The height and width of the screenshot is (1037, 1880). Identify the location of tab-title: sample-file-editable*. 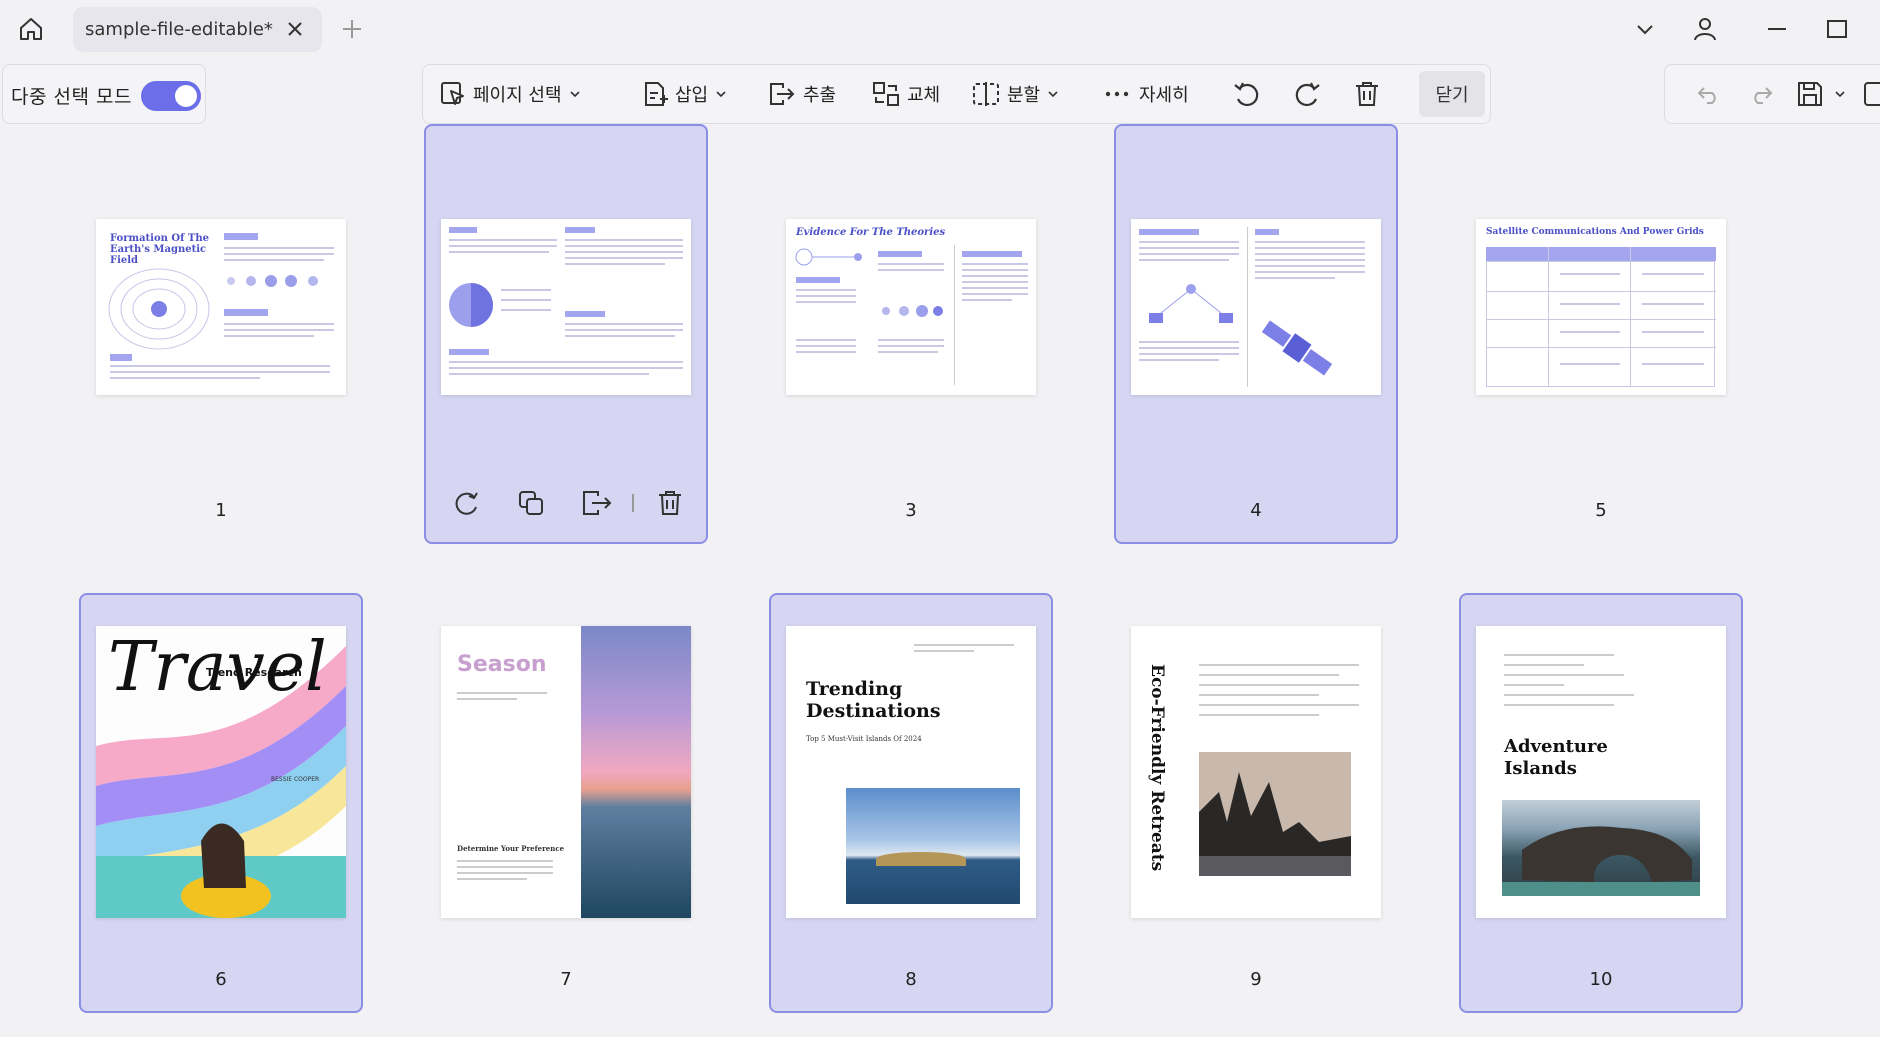
(179, 29).